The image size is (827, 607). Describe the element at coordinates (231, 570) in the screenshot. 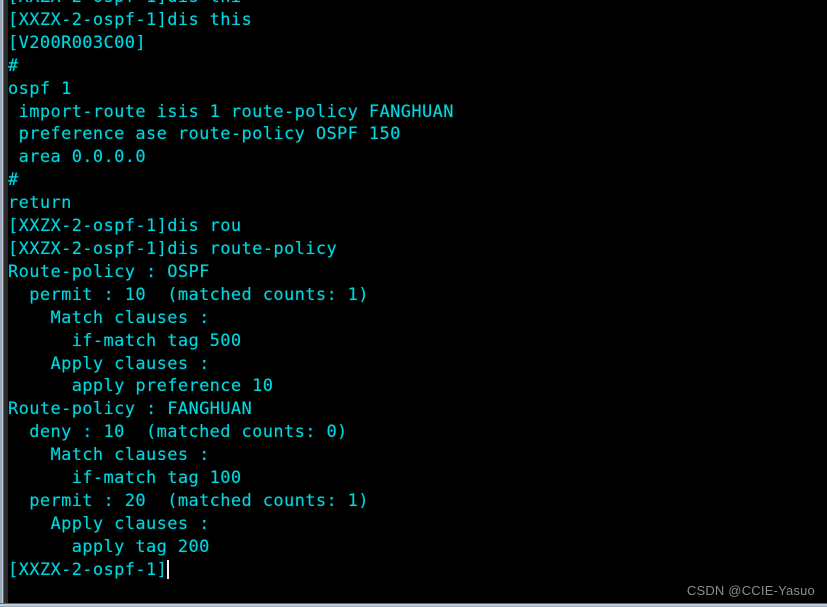

I see `terminal-prompt-line: [XXZX-2-ospf-1]` at that location.